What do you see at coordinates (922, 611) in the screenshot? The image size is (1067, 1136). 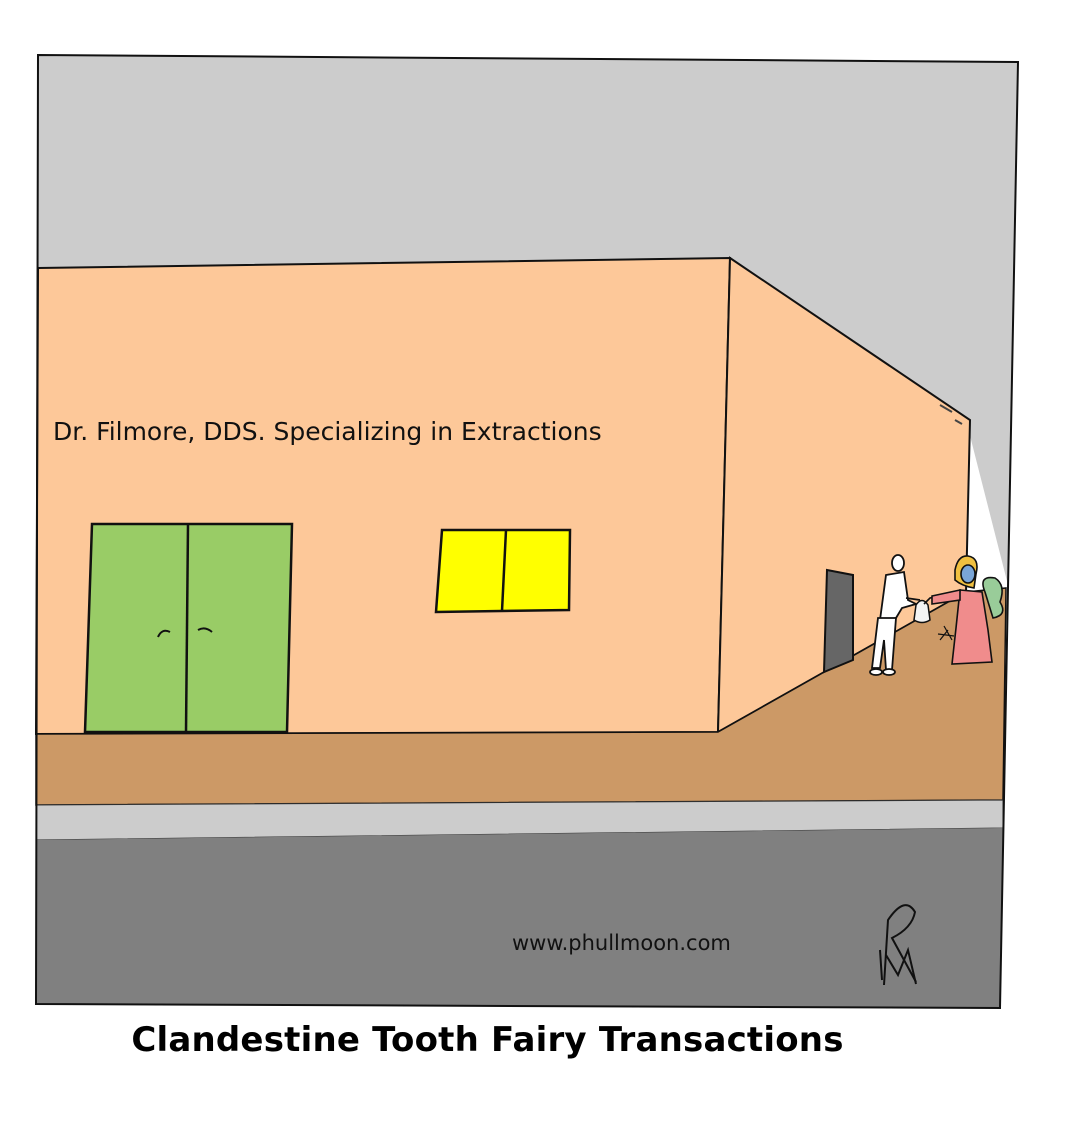 I see `tooth-bag-icon` at bounding box center [922, 611].